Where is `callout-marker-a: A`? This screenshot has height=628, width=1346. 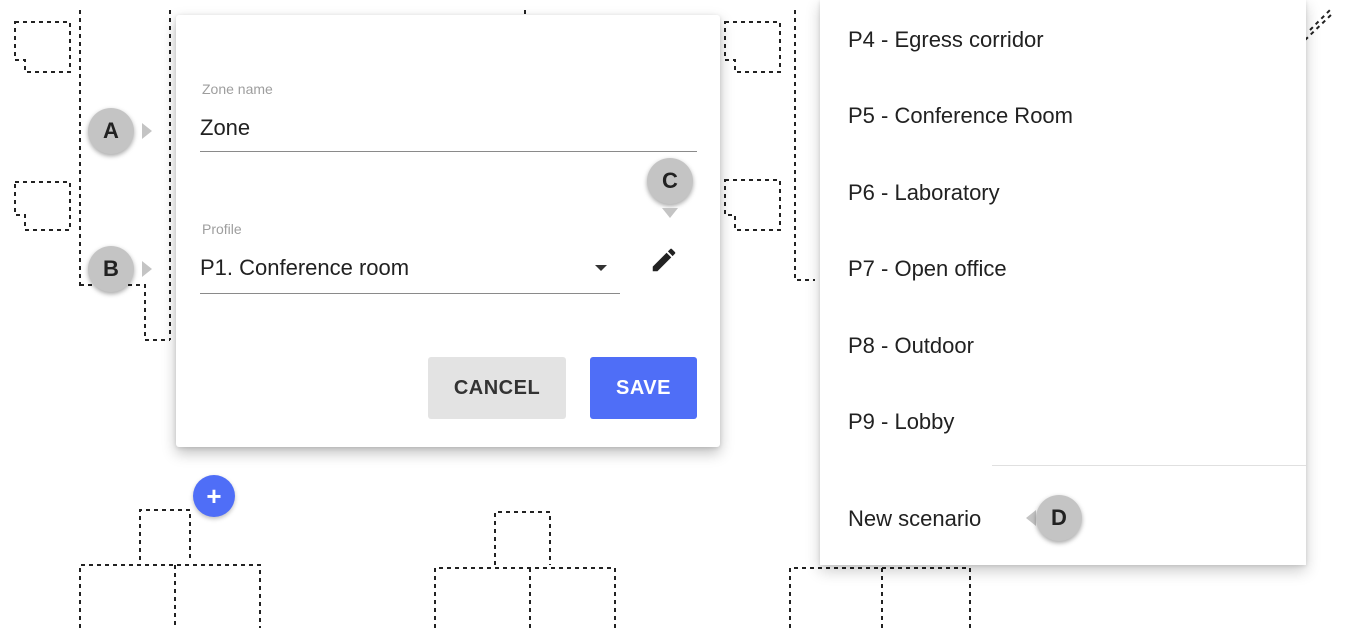 callout-marker-a: A is located at coordinates (111, 131).